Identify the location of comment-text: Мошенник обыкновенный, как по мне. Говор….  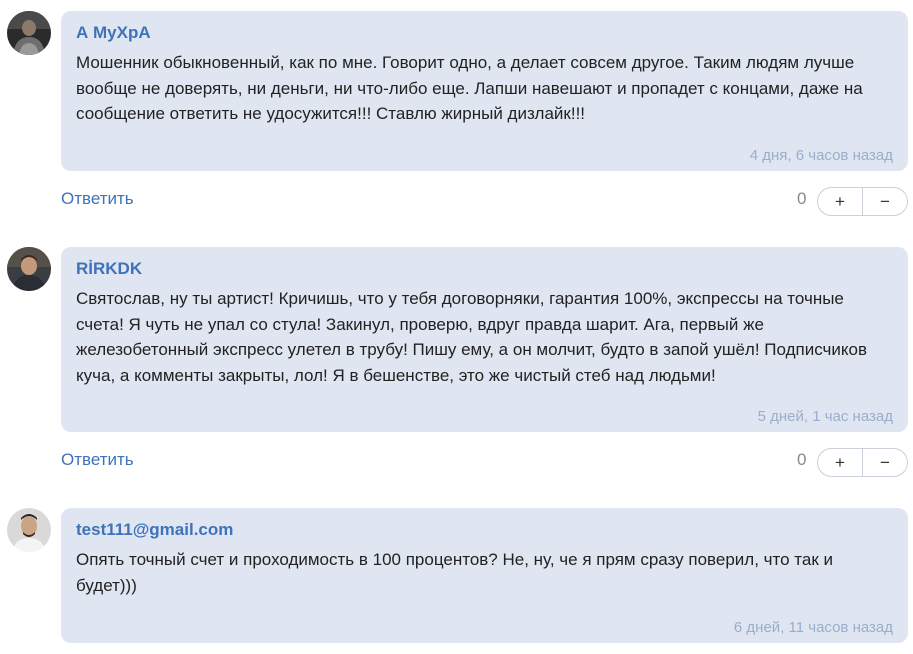
(469, 88).